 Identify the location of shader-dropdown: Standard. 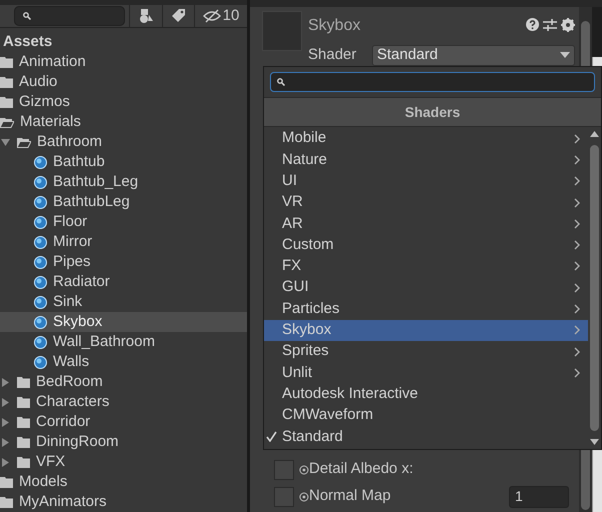
(473, 55).